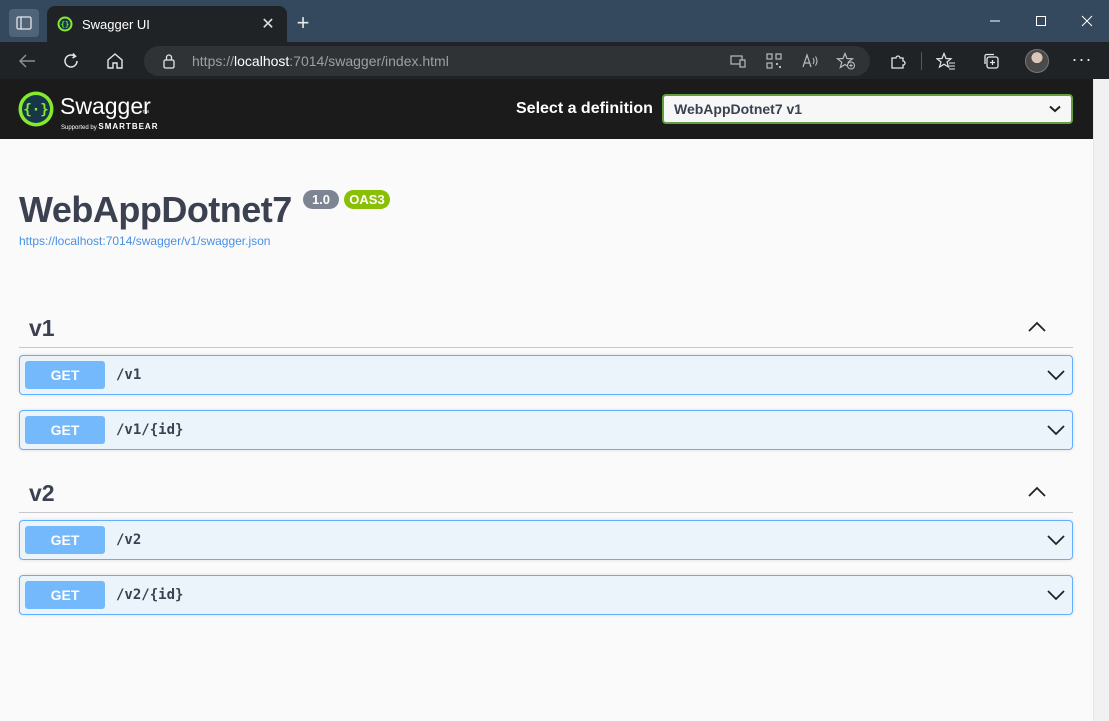  I want to click on refresh-button, so click(71, 61).